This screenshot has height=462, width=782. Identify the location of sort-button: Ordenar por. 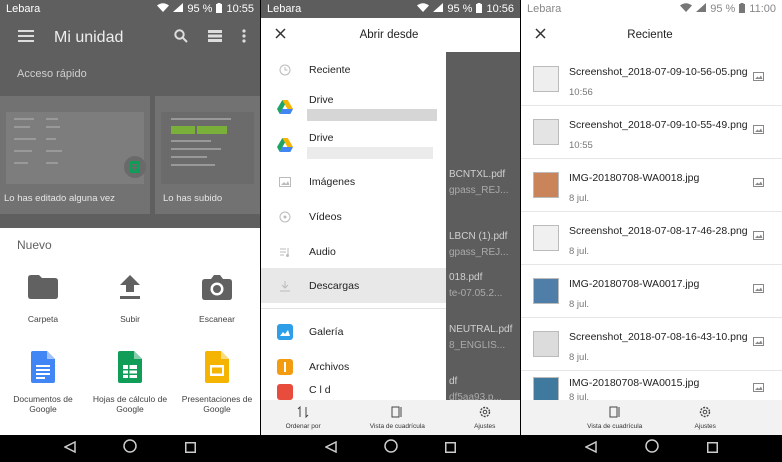
(303, 417).